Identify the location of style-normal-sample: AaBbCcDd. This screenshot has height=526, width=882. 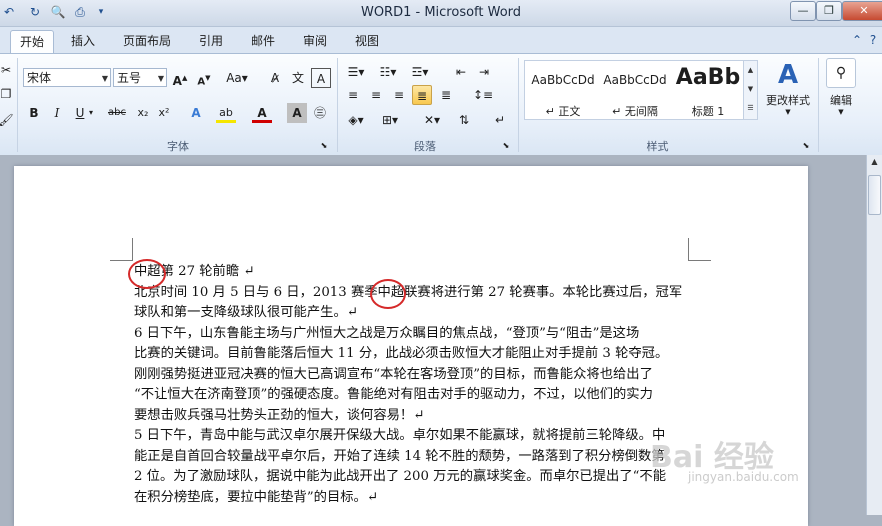
(563, 80).